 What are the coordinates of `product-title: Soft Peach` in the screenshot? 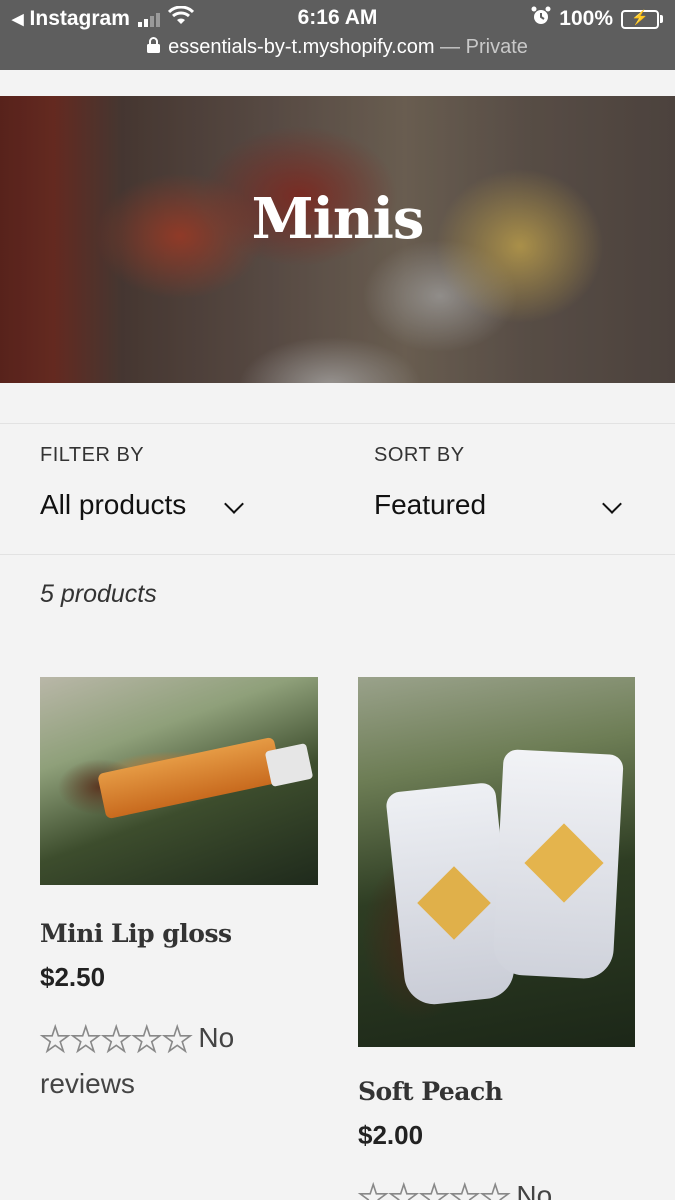 It's located at (496, 1091).